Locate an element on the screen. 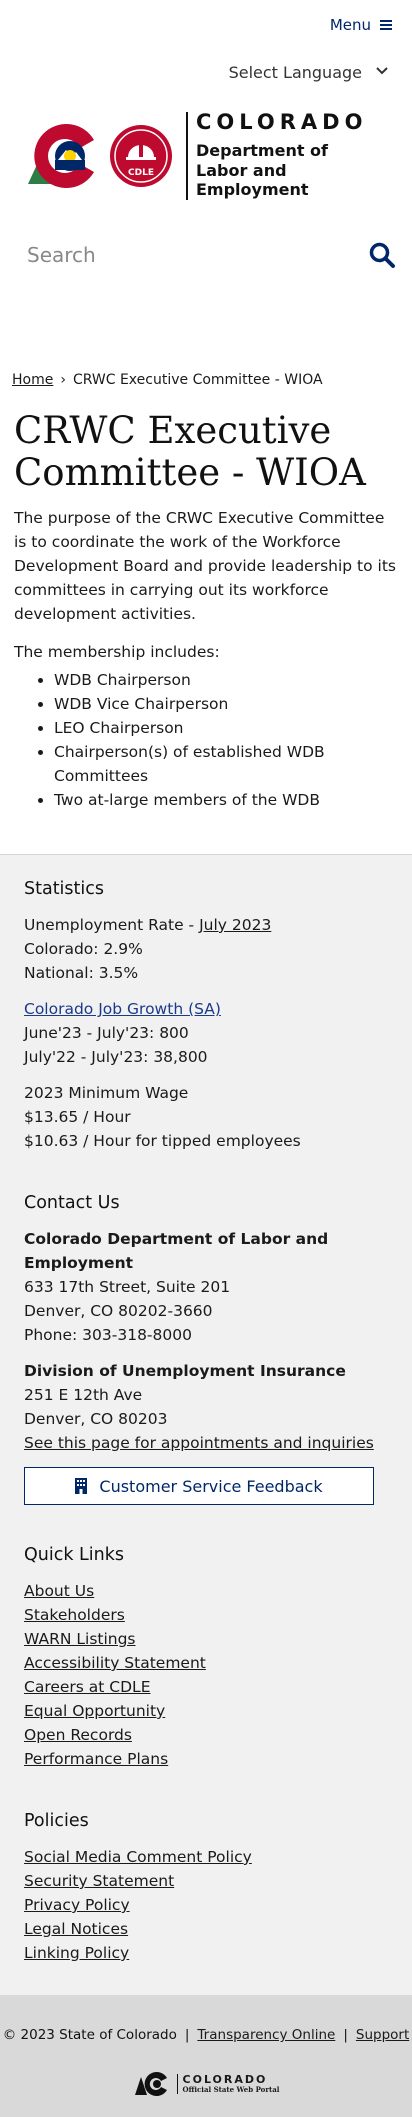 The width and height of the screenshot is (412, 2117). feedback-button-label: Customer Service Feedback is located at coordinates (211, 1486).